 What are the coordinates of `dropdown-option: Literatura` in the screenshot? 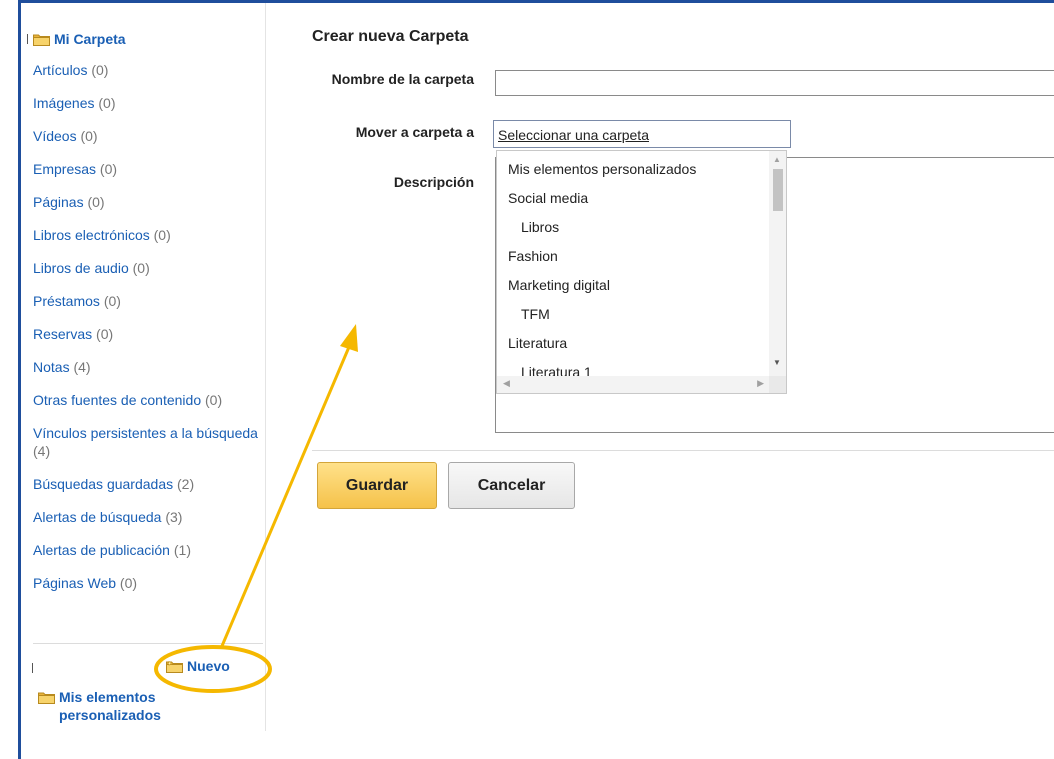 It's located at (633, 339).